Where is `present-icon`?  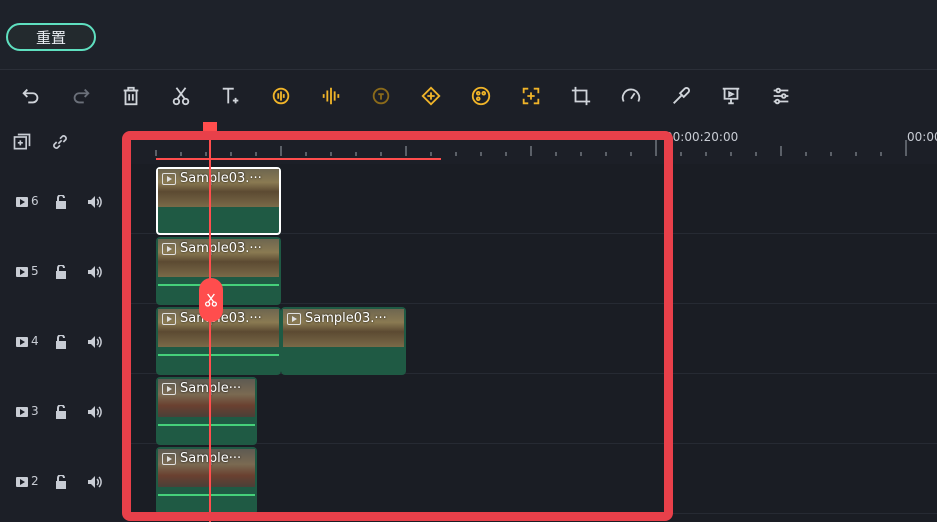 present-icon is located at coordinates (731, 96).